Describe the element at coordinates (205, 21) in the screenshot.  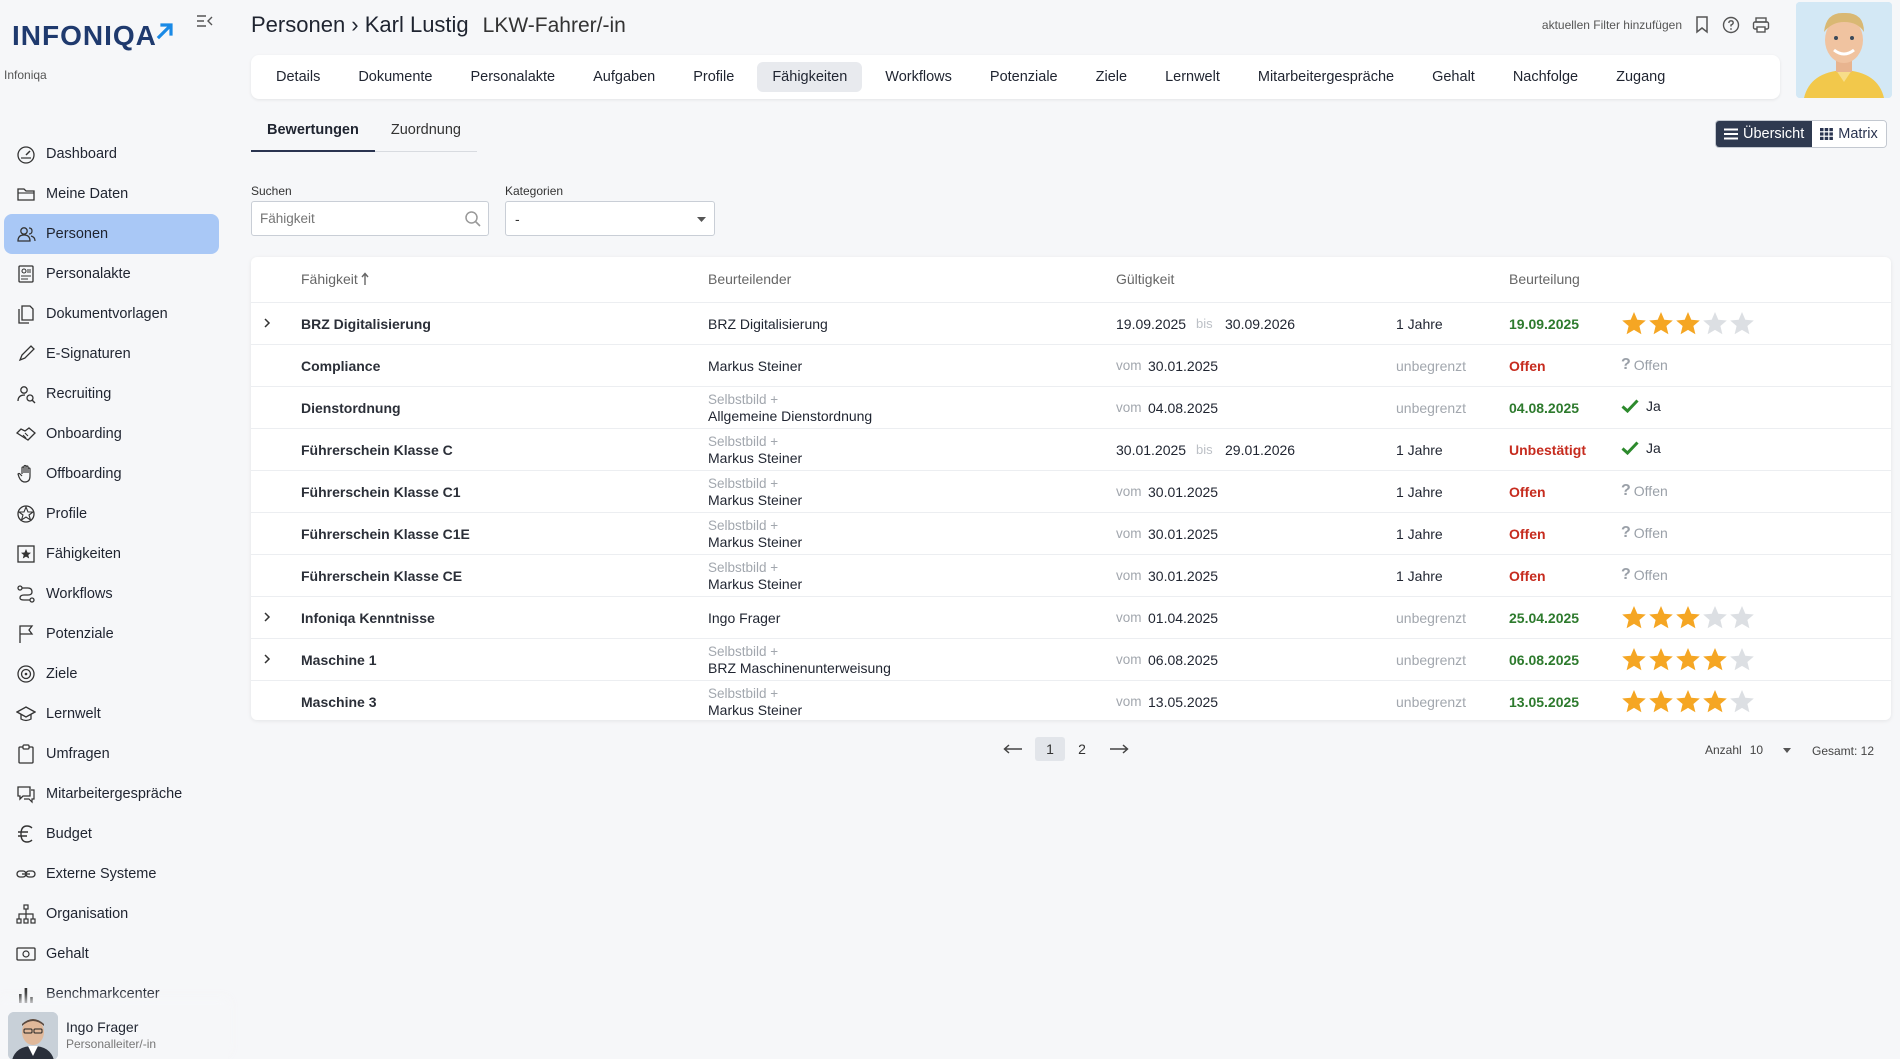
I see `collapse-sidebar-icon` at that location.